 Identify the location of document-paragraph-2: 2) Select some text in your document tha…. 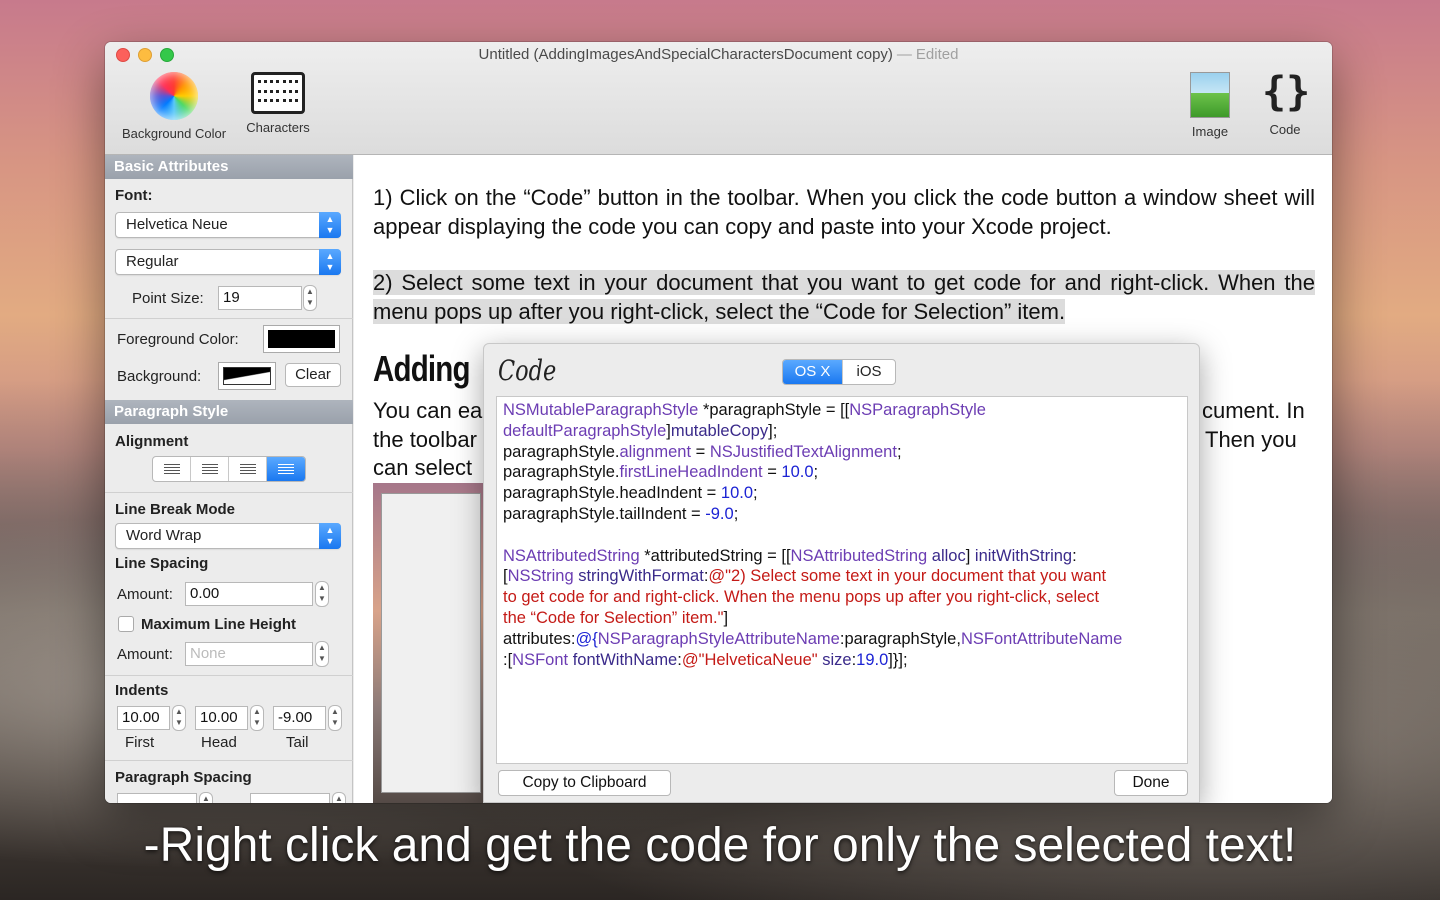
(844, 297).